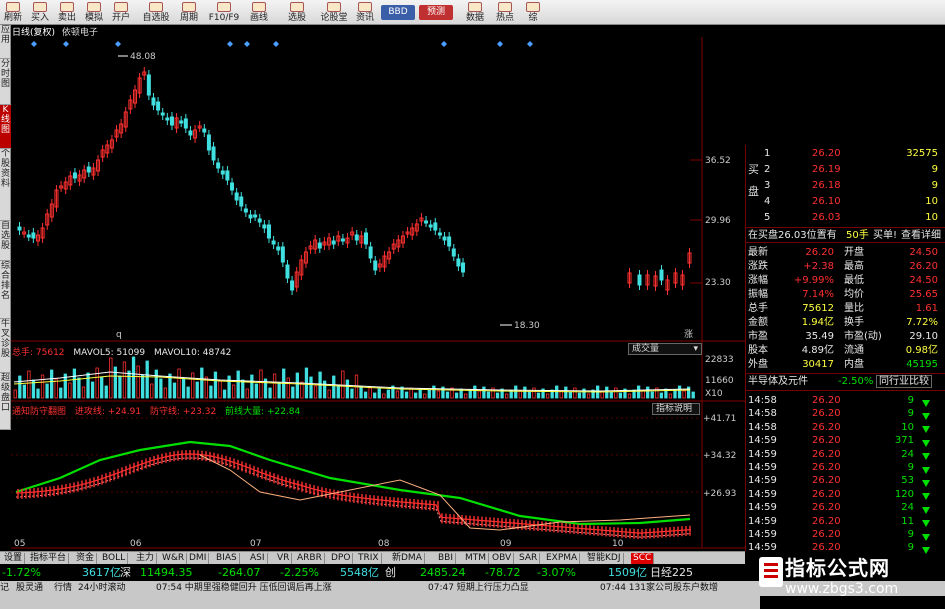  What do you see at coordinates (4, 588) in the screenshot?
I see `news-tab-record: 记` at bounding box center [4, 588].